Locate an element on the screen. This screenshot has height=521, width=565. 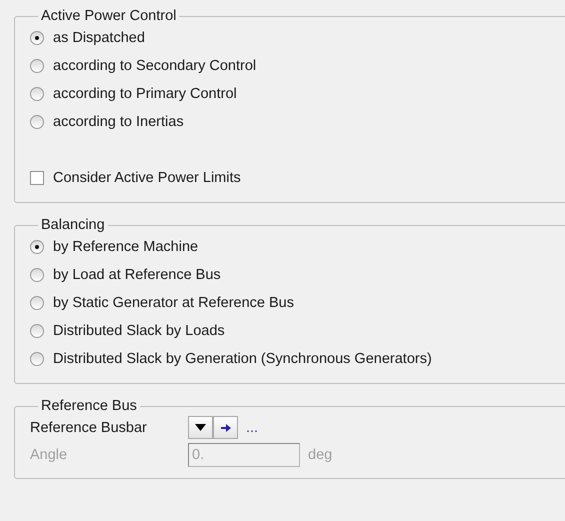
option-label: as Dispatched is located at coordinates (99, 38).